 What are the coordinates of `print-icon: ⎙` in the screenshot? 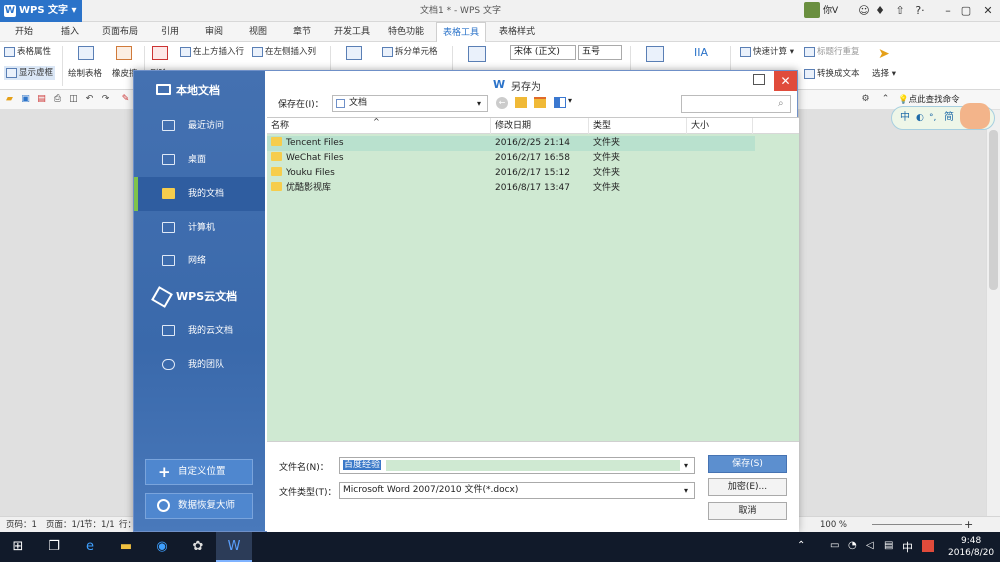 It's located at (57, 99).